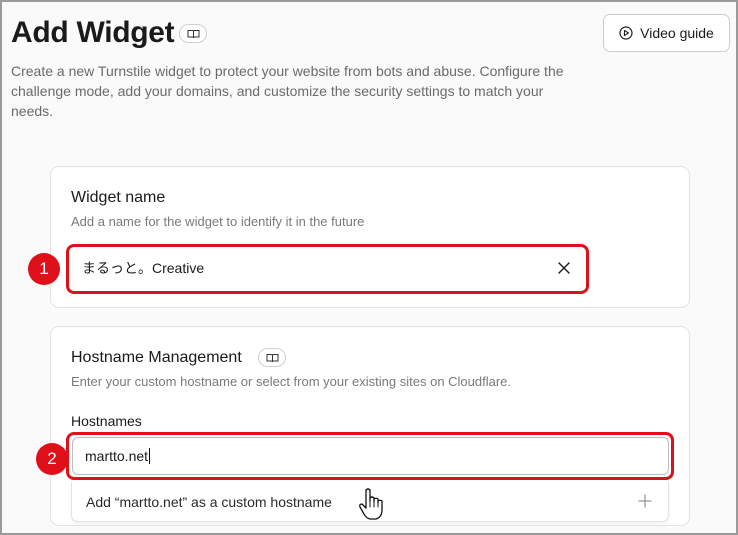 The image size is (738, 535). I want to click on step-marker-2: 2, so click(52, 459).